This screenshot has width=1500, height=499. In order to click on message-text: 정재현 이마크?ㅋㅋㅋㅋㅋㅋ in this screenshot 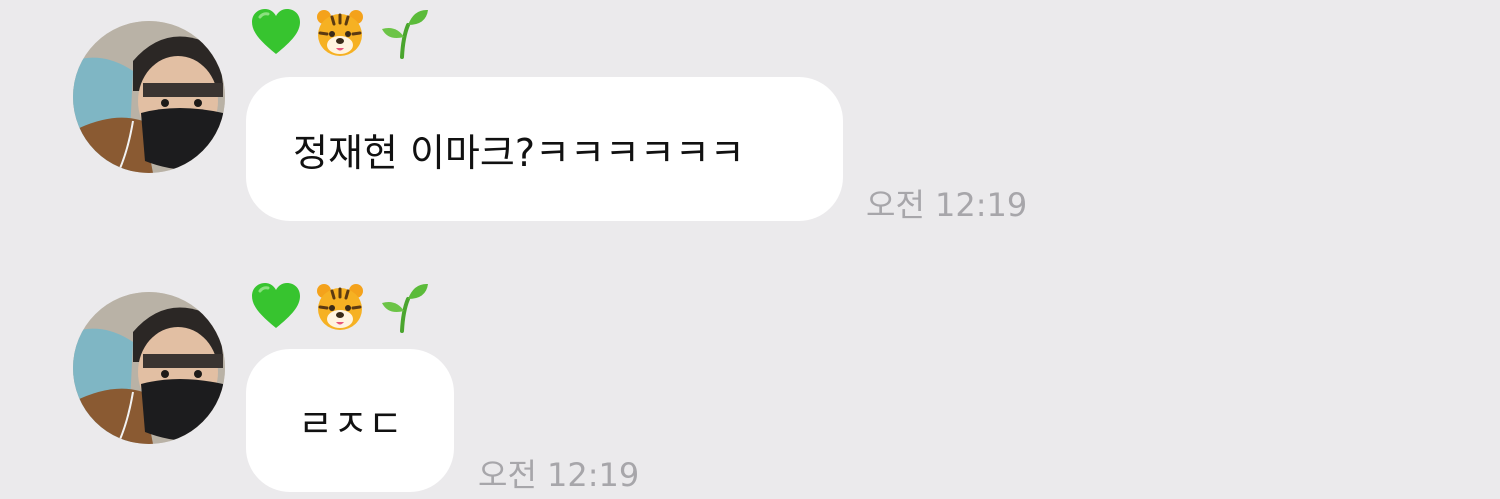, I will do `click(519, 152)`.